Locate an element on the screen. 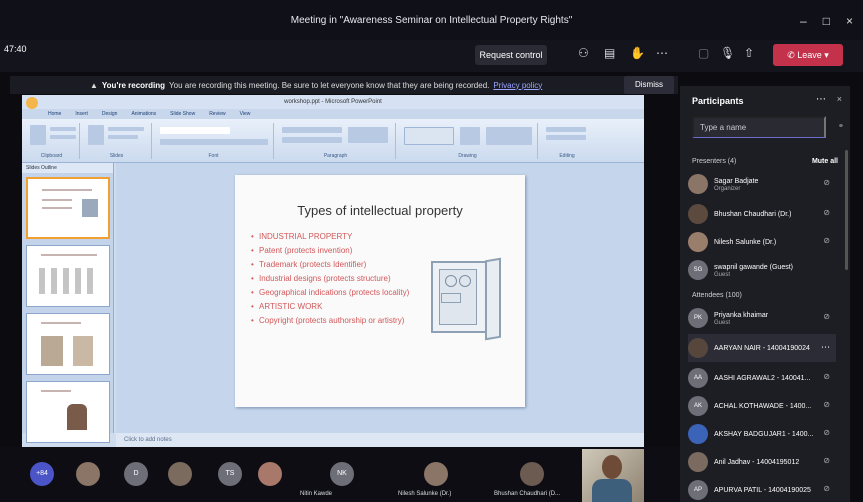 This screenshot has width=863, height=502. slide-heading: Types of intellectual property is located at coordinates (380, 210).